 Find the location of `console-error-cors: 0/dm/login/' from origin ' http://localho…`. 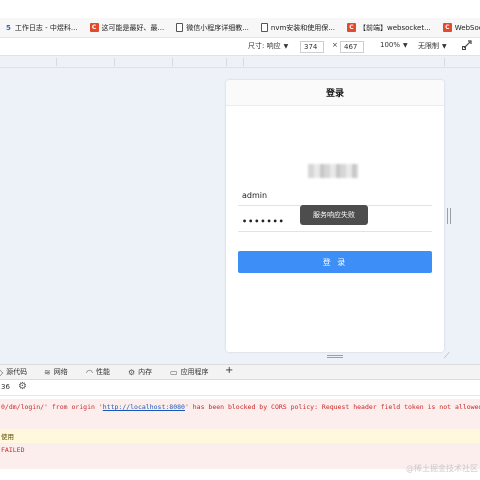

console-error-cors: 0/dm/login/' from origin ' http://localho… is located at coordinates (240, 407).